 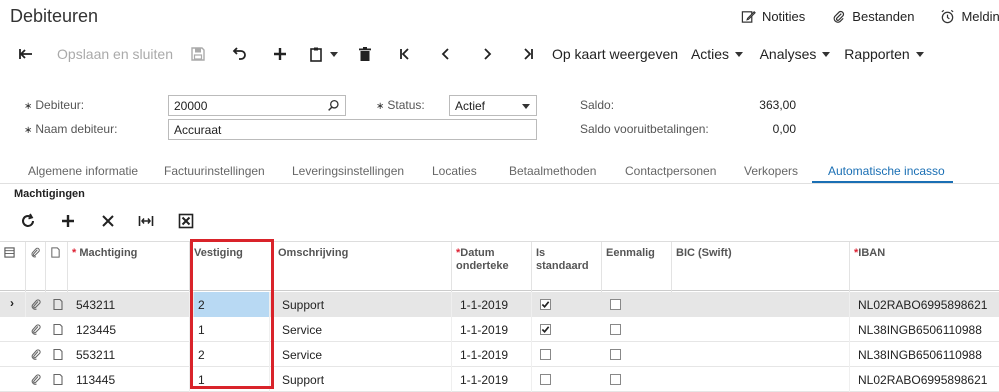 I want to click on clipboard-icon, so click(x=316, y=54).